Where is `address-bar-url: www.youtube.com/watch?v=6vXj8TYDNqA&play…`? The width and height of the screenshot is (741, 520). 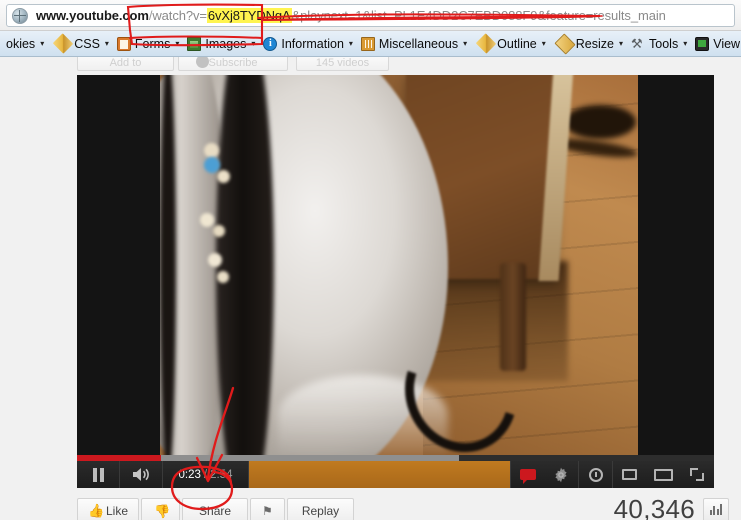
address-bar-url: www.youtube.com/watch?v=6vXj8TYDNqA&play… is located at coordinates (347, 15).